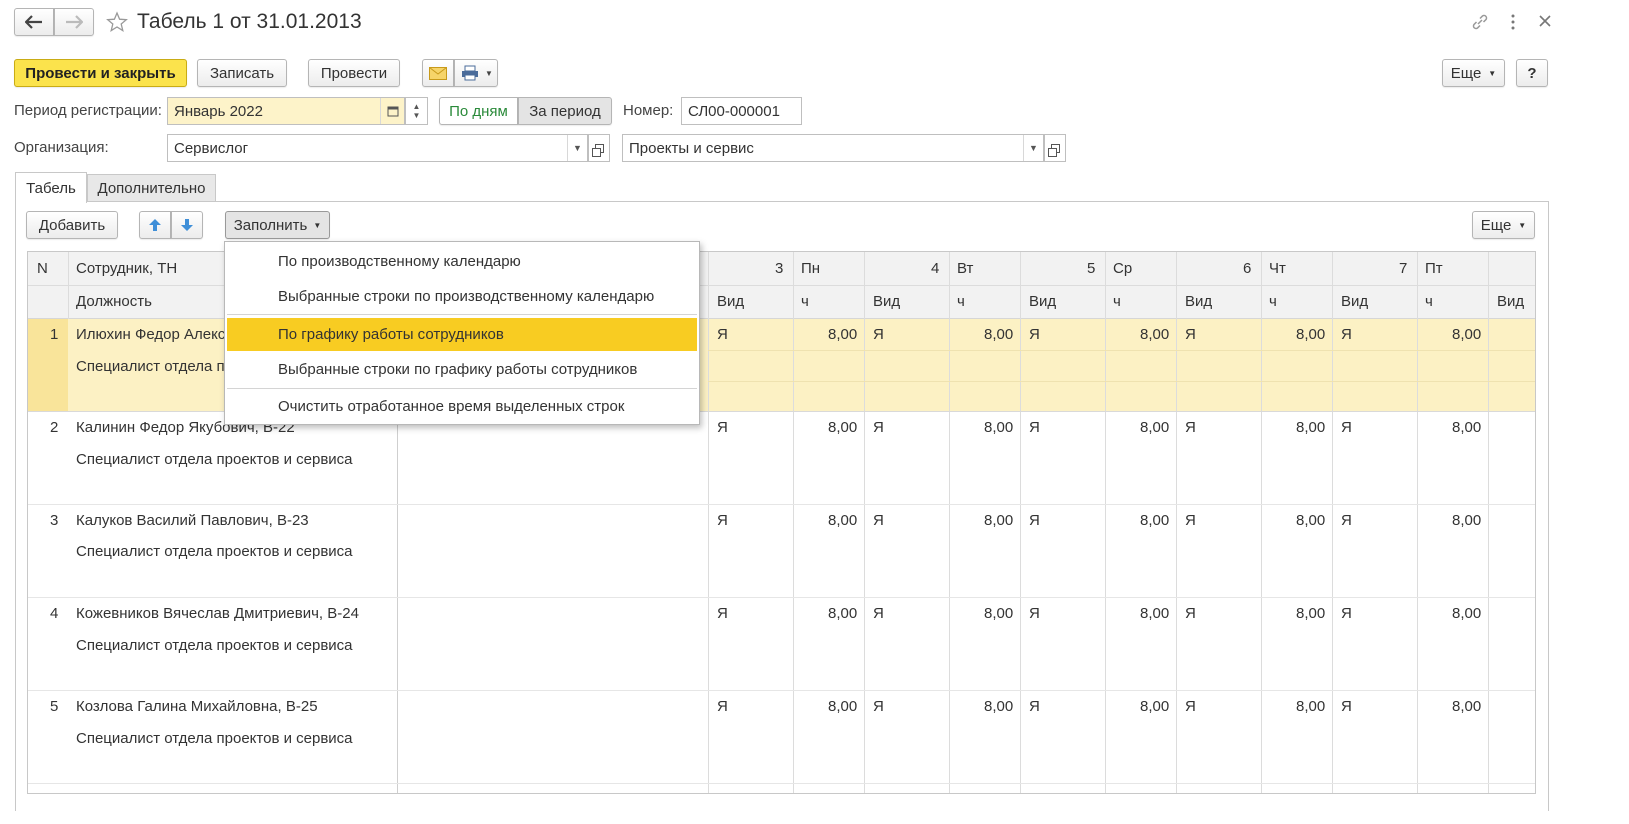  Describe the element at coordinates (155, 334) in the screenshot. I see `employee-name: Илюхин Федор Алексе` at that location.